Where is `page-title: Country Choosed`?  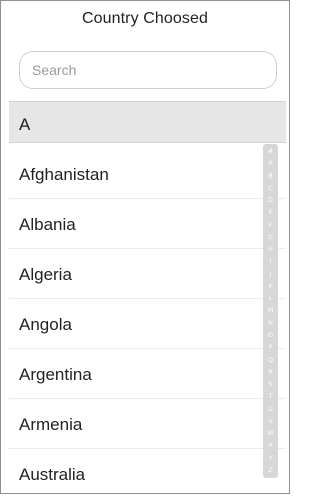
page-title: Country Choosed is located at coordinates (144, 18).